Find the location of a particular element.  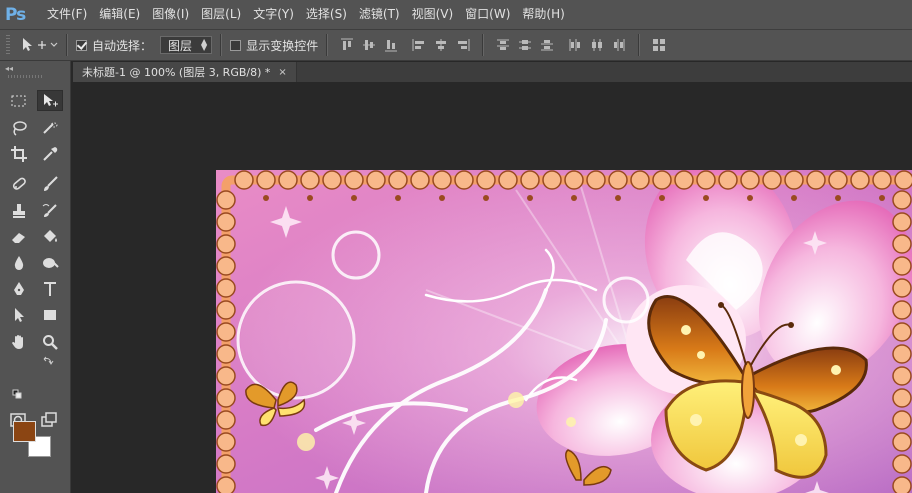

align-left-edges-icon is located at coordinates (419, 45).